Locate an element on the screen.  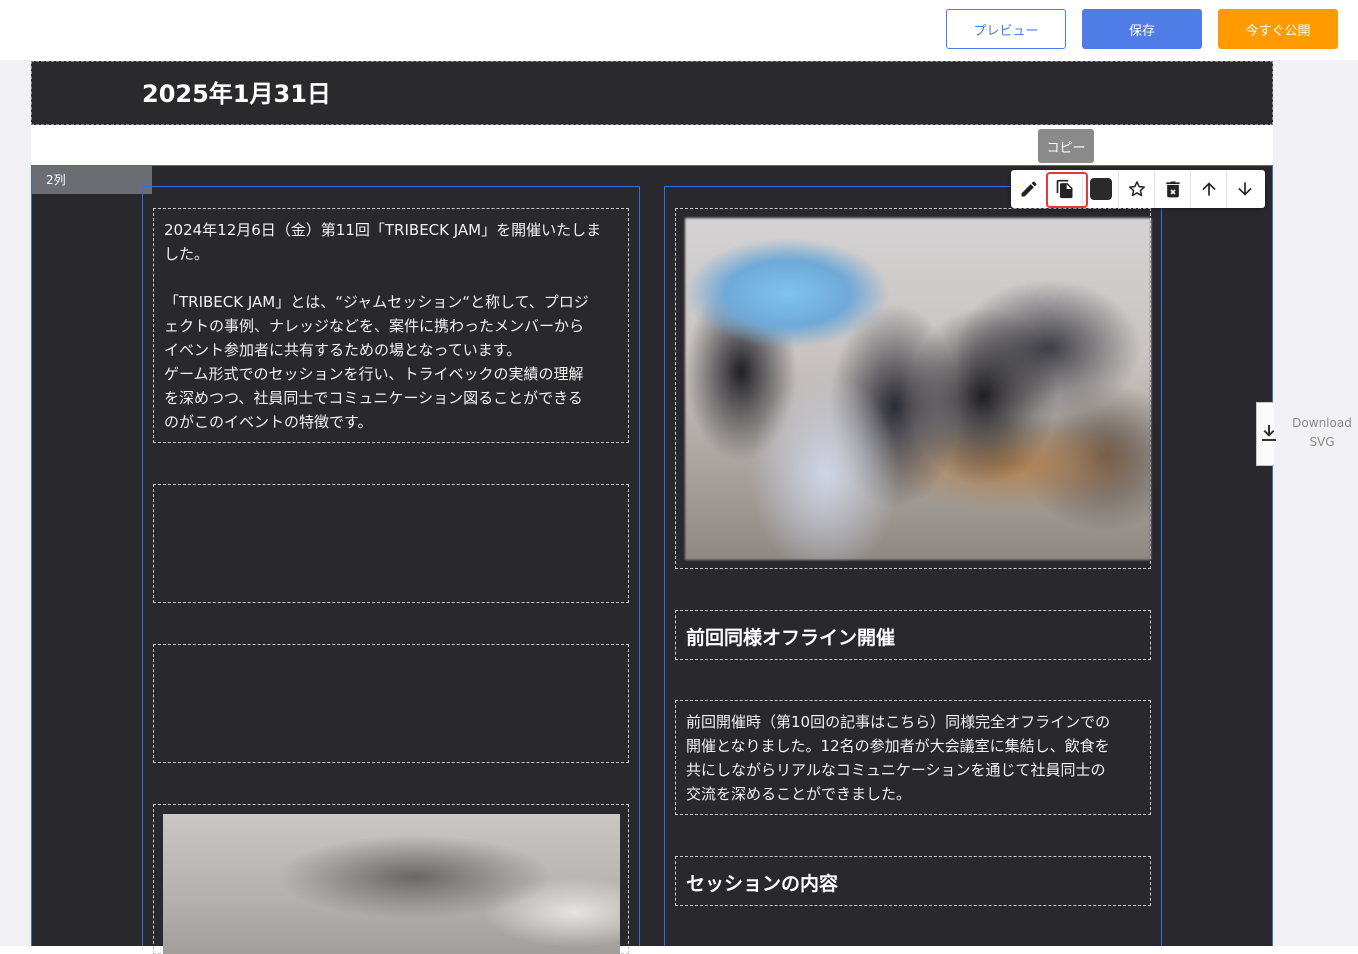
color-swatch is located at coordinates (1100, 189).